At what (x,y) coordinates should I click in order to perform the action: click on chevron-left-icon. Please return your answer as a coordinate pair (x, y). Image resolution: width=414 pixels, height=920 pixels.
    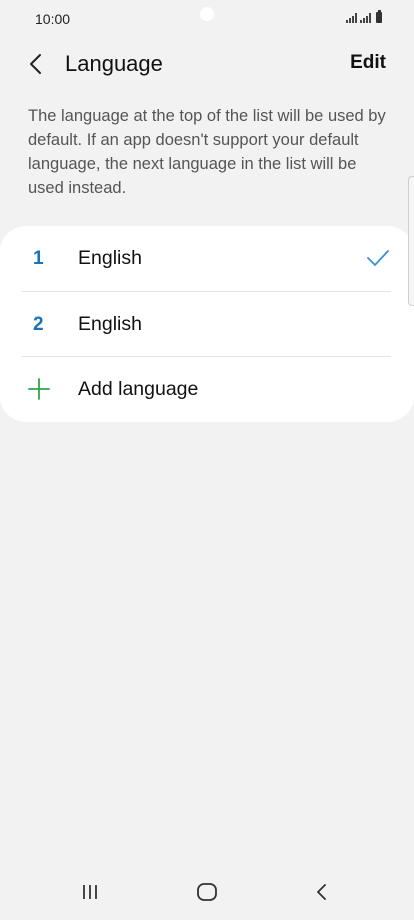
    Looking at the image, I should click on (35, 64).